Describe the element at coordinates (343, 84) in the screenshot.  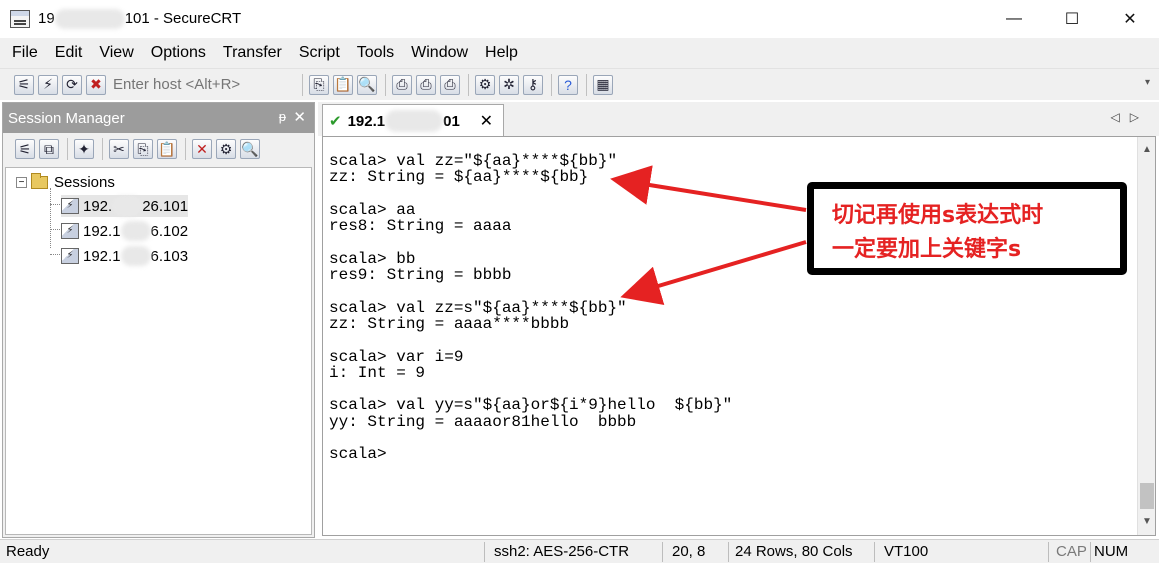
I see `paste-icon: 📋` at that location.